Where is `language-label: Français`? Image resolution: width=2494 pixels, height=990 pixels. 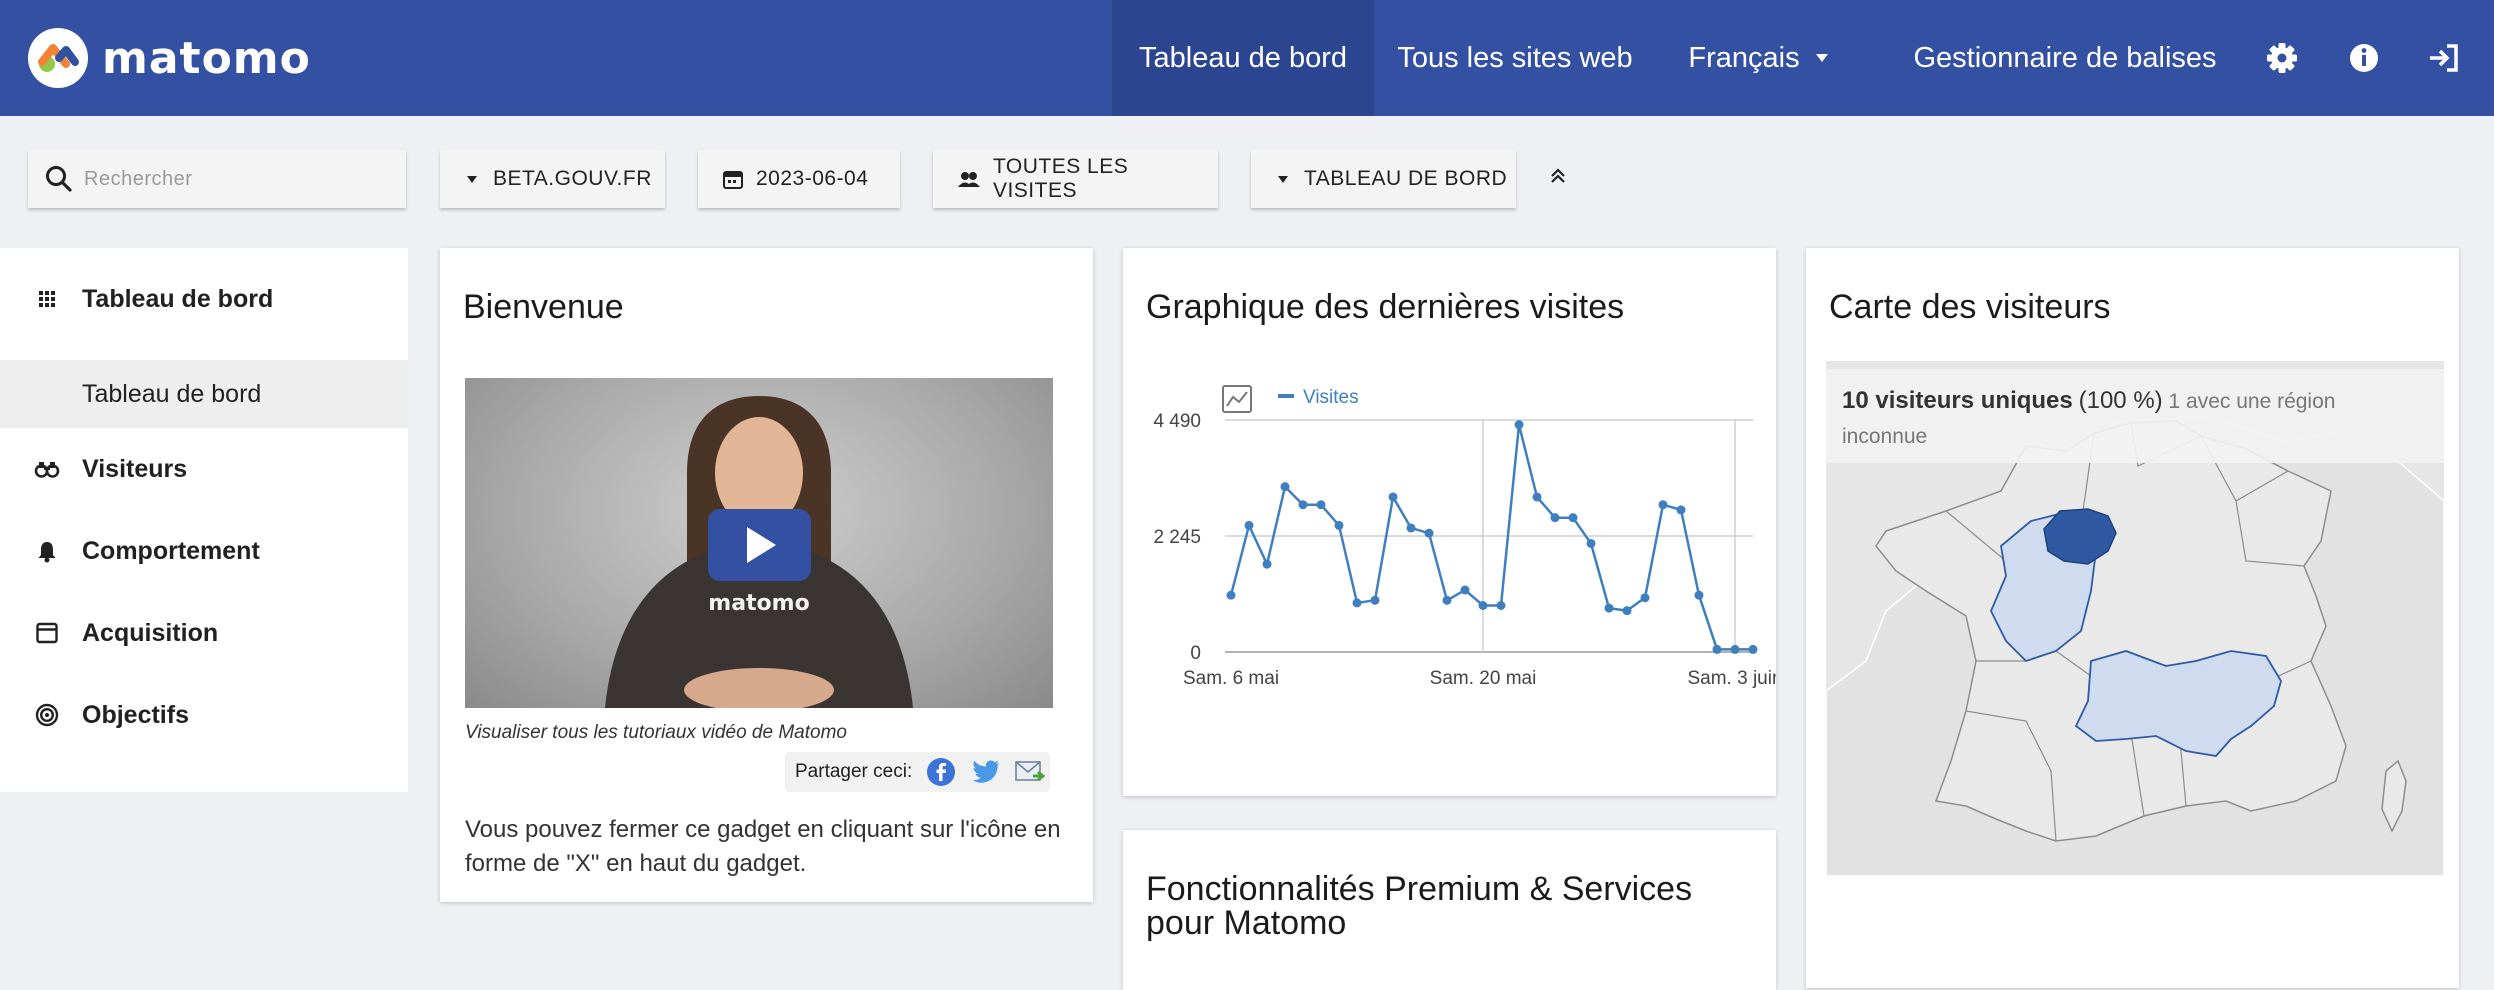 language-label: Français is located at coordinates (1744, 57).